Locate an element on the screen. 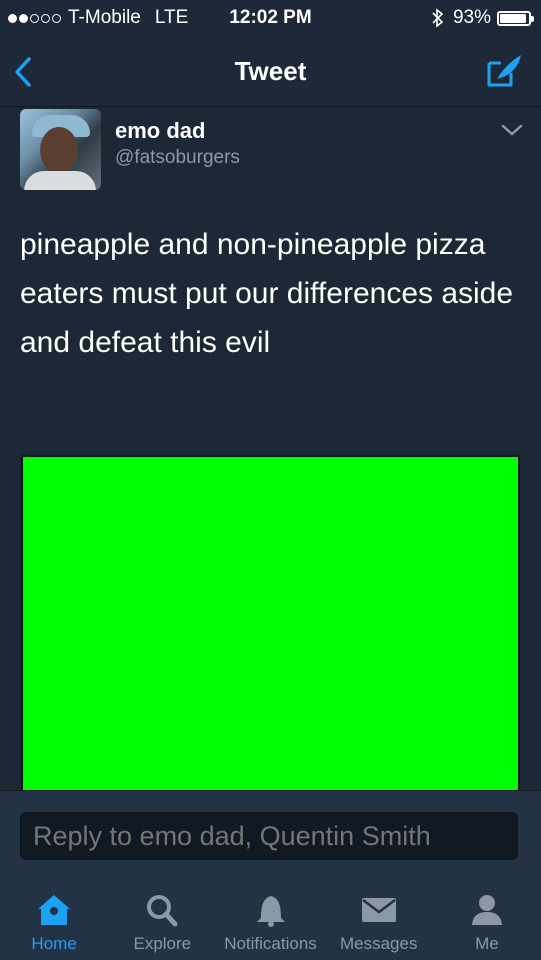 Image resolution: width=541 pixels, height=960 pixels. tab-explore-label: Explore is located at coordinates (162, 943).